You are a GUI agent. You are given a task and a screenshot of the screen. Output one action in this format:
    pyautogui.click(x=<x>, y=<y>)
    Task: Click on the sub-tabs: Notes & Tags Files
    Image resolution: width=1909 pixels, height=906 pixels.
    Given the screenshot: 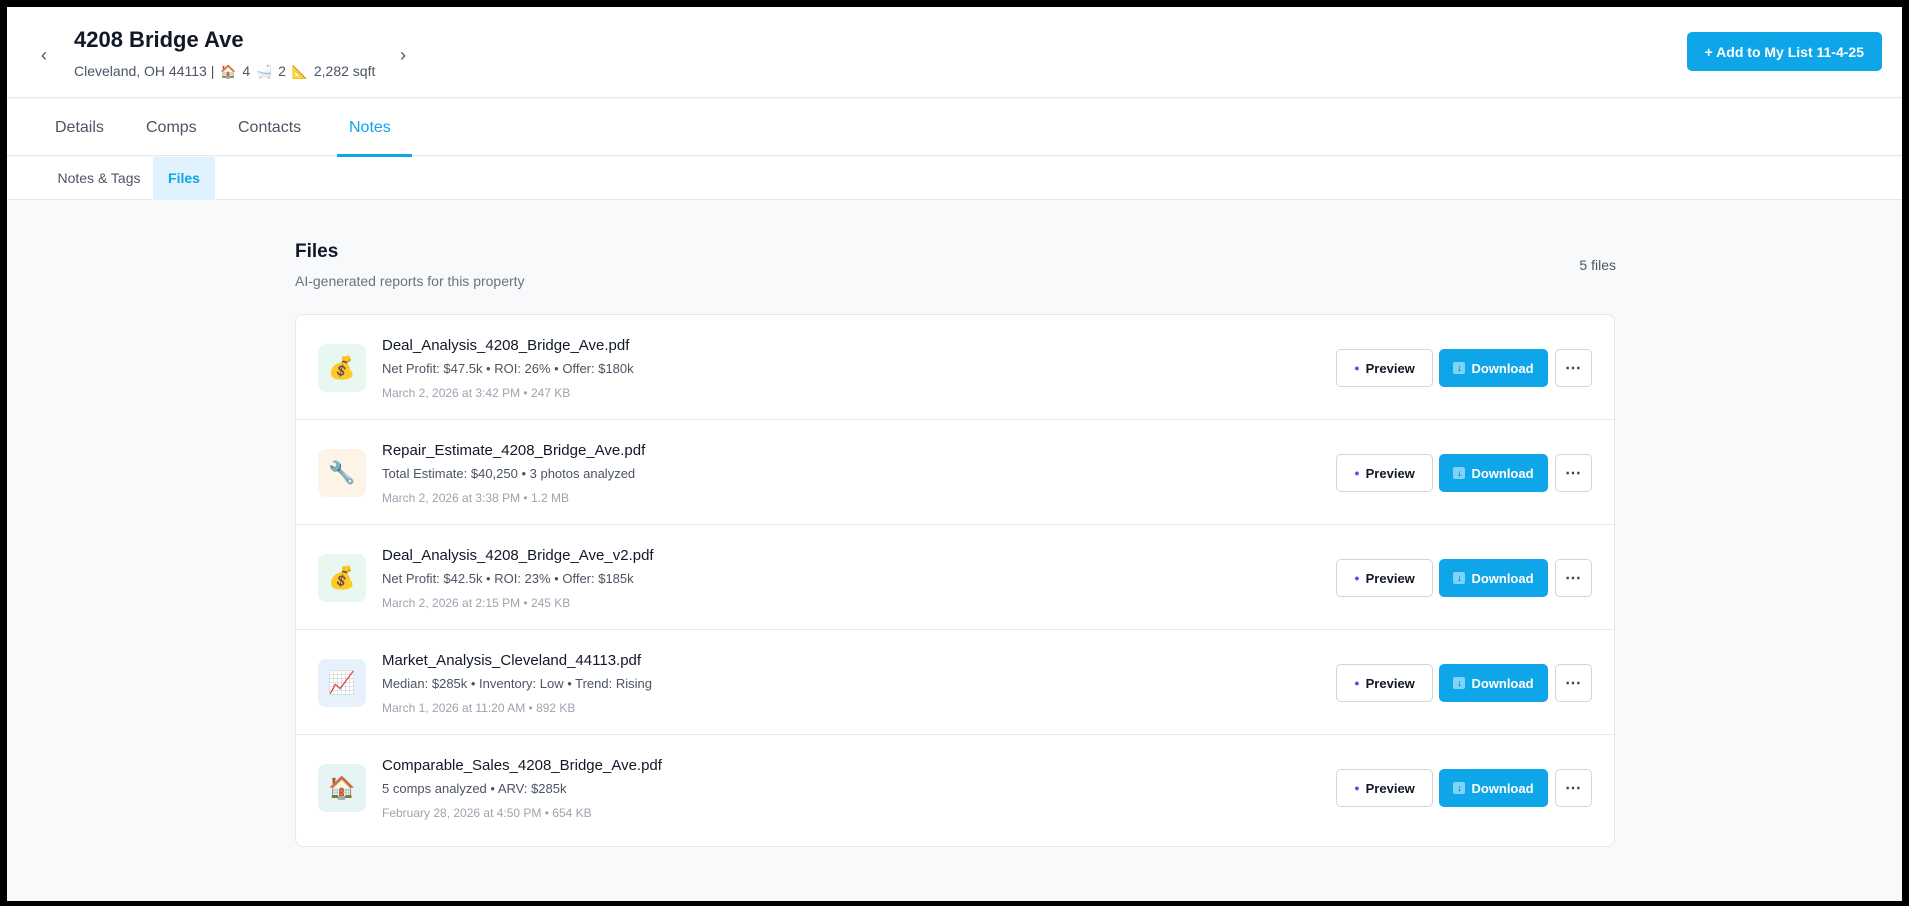 What is the action you would take?
    pyautogui.click(x=954, y=178)
    